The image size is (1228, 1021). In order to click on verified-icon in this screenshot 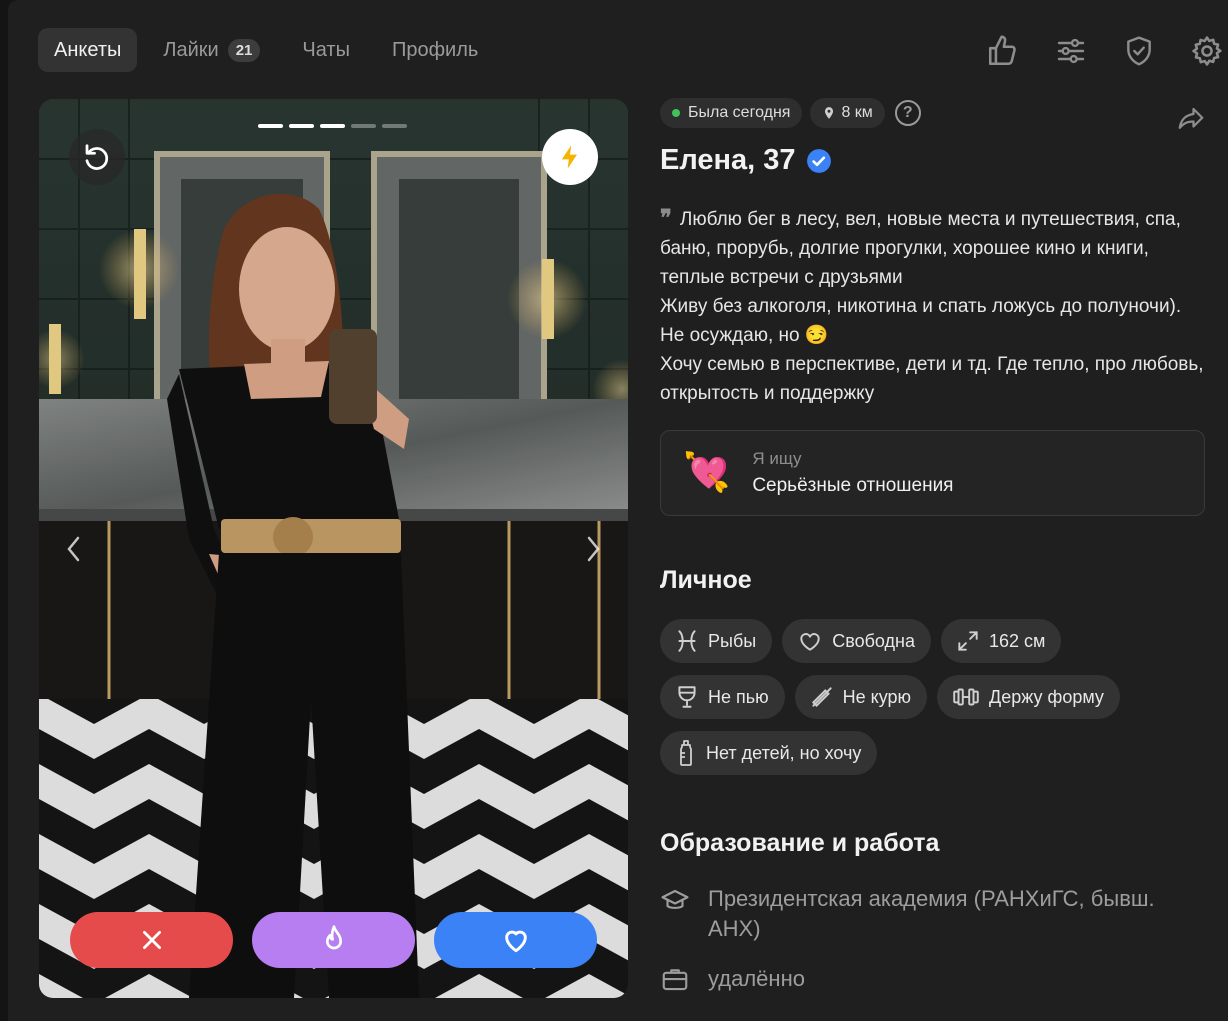, I will do `click(818, 160)`.